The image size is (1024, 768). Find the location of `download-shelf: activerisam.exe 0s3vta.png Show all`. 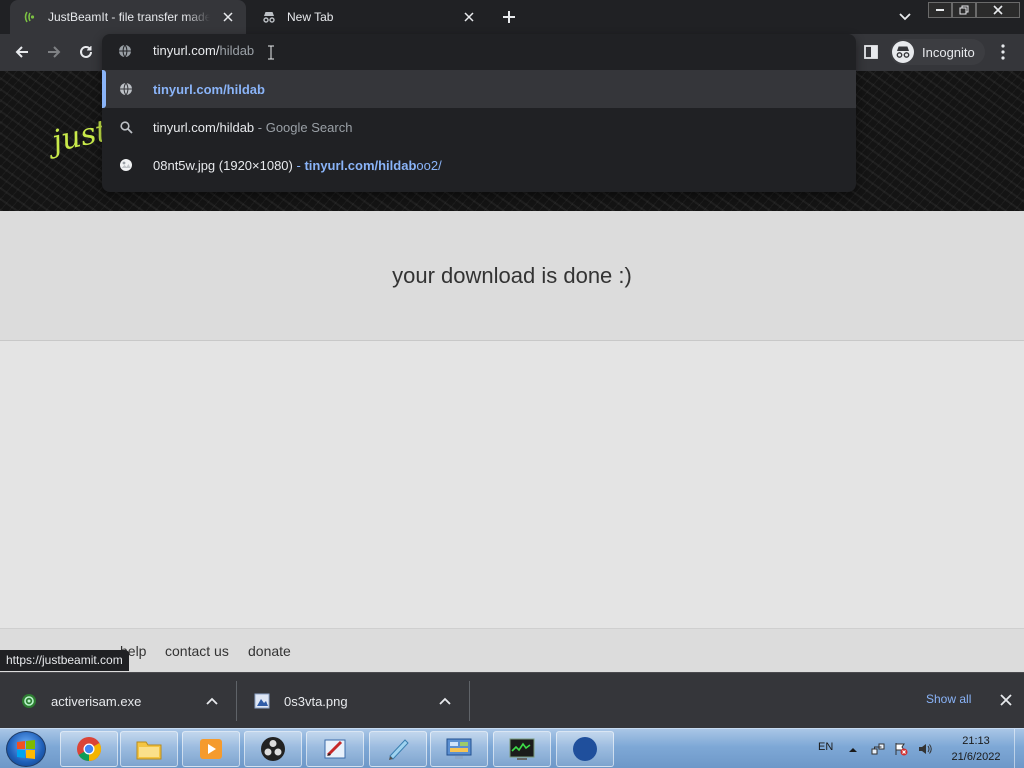

download-shelf: activerisam.exe 0s3vta.png Show all is located at coordinates (512, 700).